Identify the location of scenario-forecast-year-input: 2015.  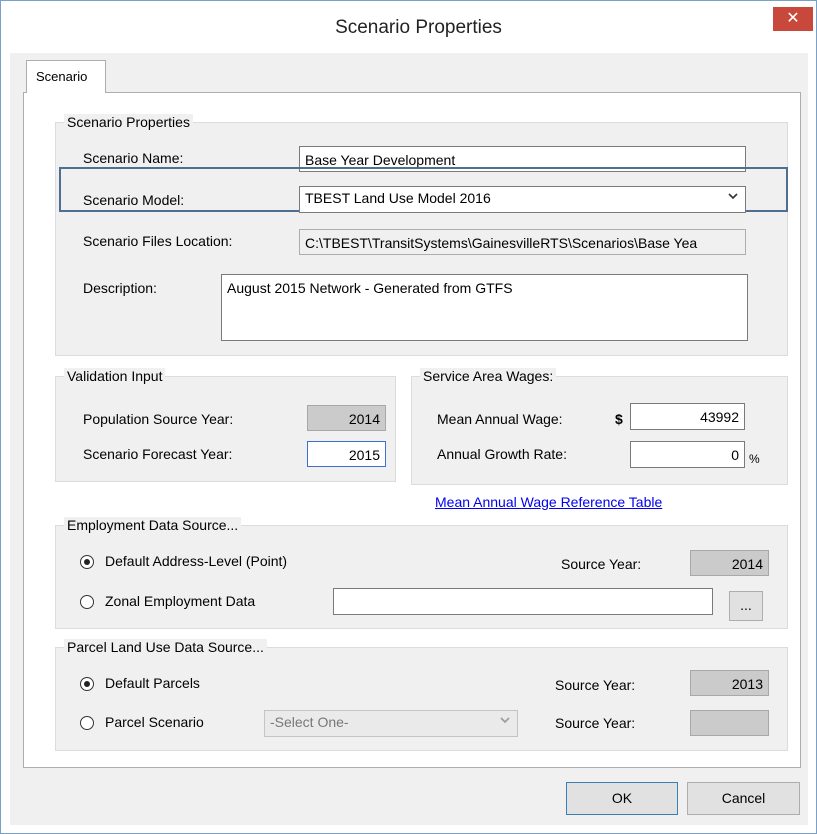
(346, 454).